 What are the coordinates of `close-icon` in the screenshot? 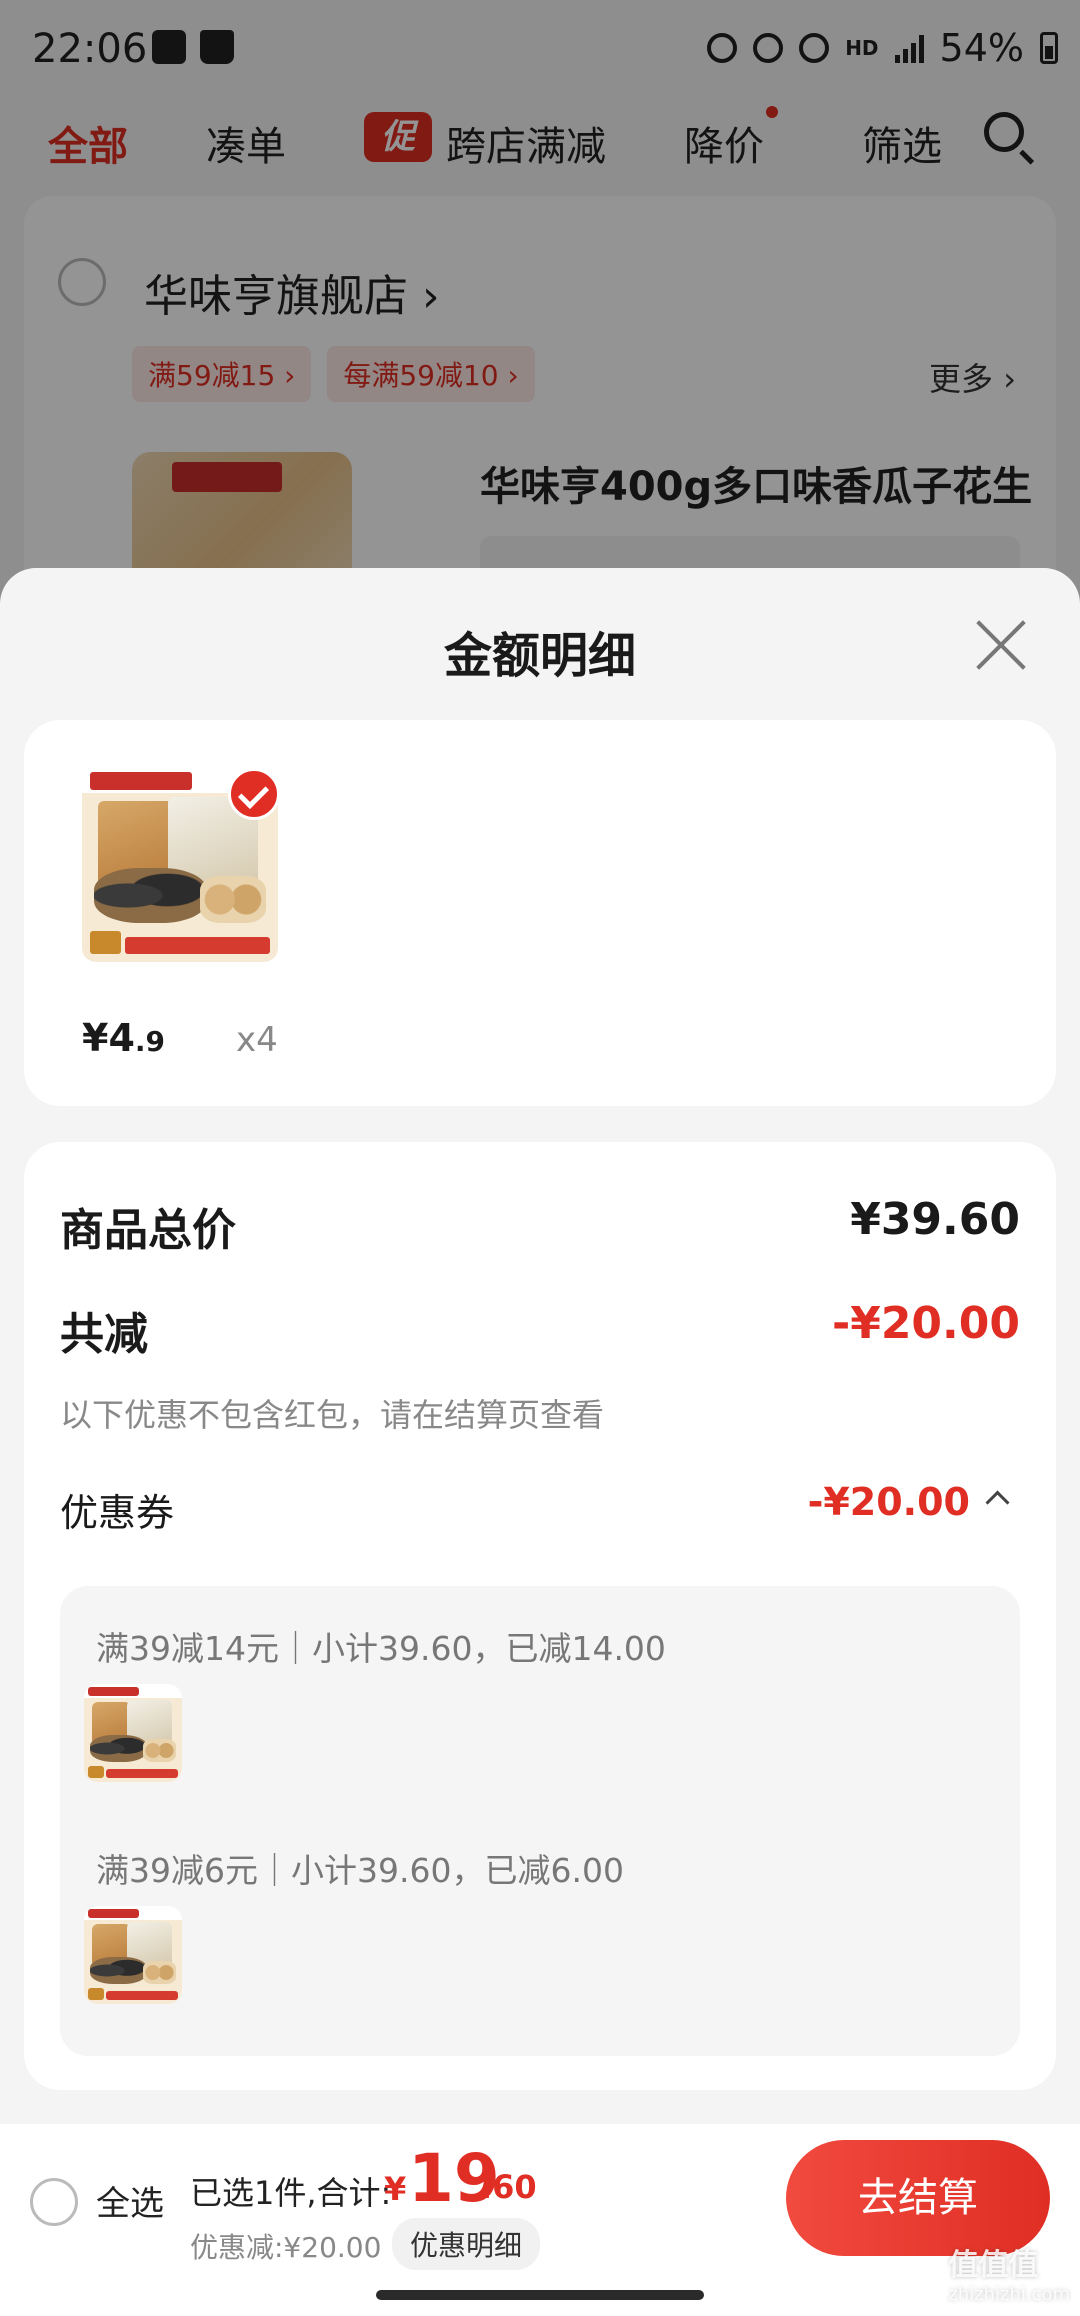 It's located at (1001, 645).